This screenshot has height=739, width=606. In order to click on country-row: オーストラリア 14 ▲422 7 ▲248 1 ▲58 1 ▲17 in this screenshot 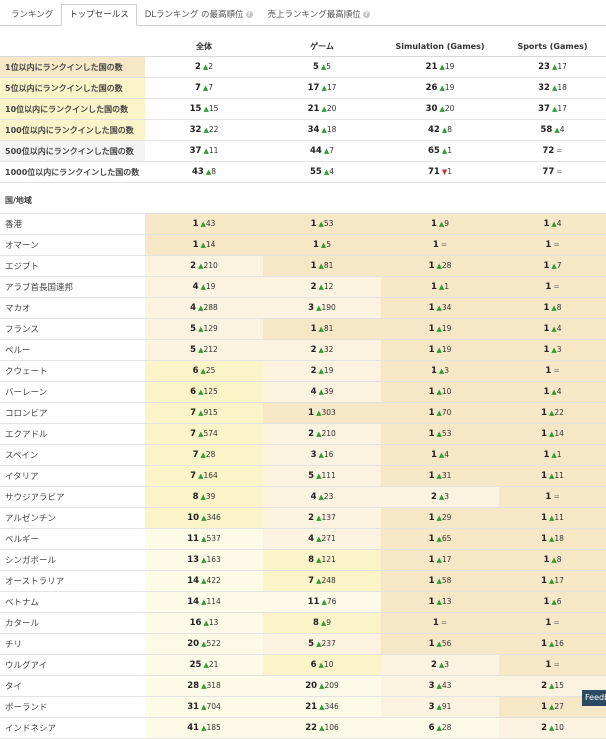, I will do `click(303, 581)`.